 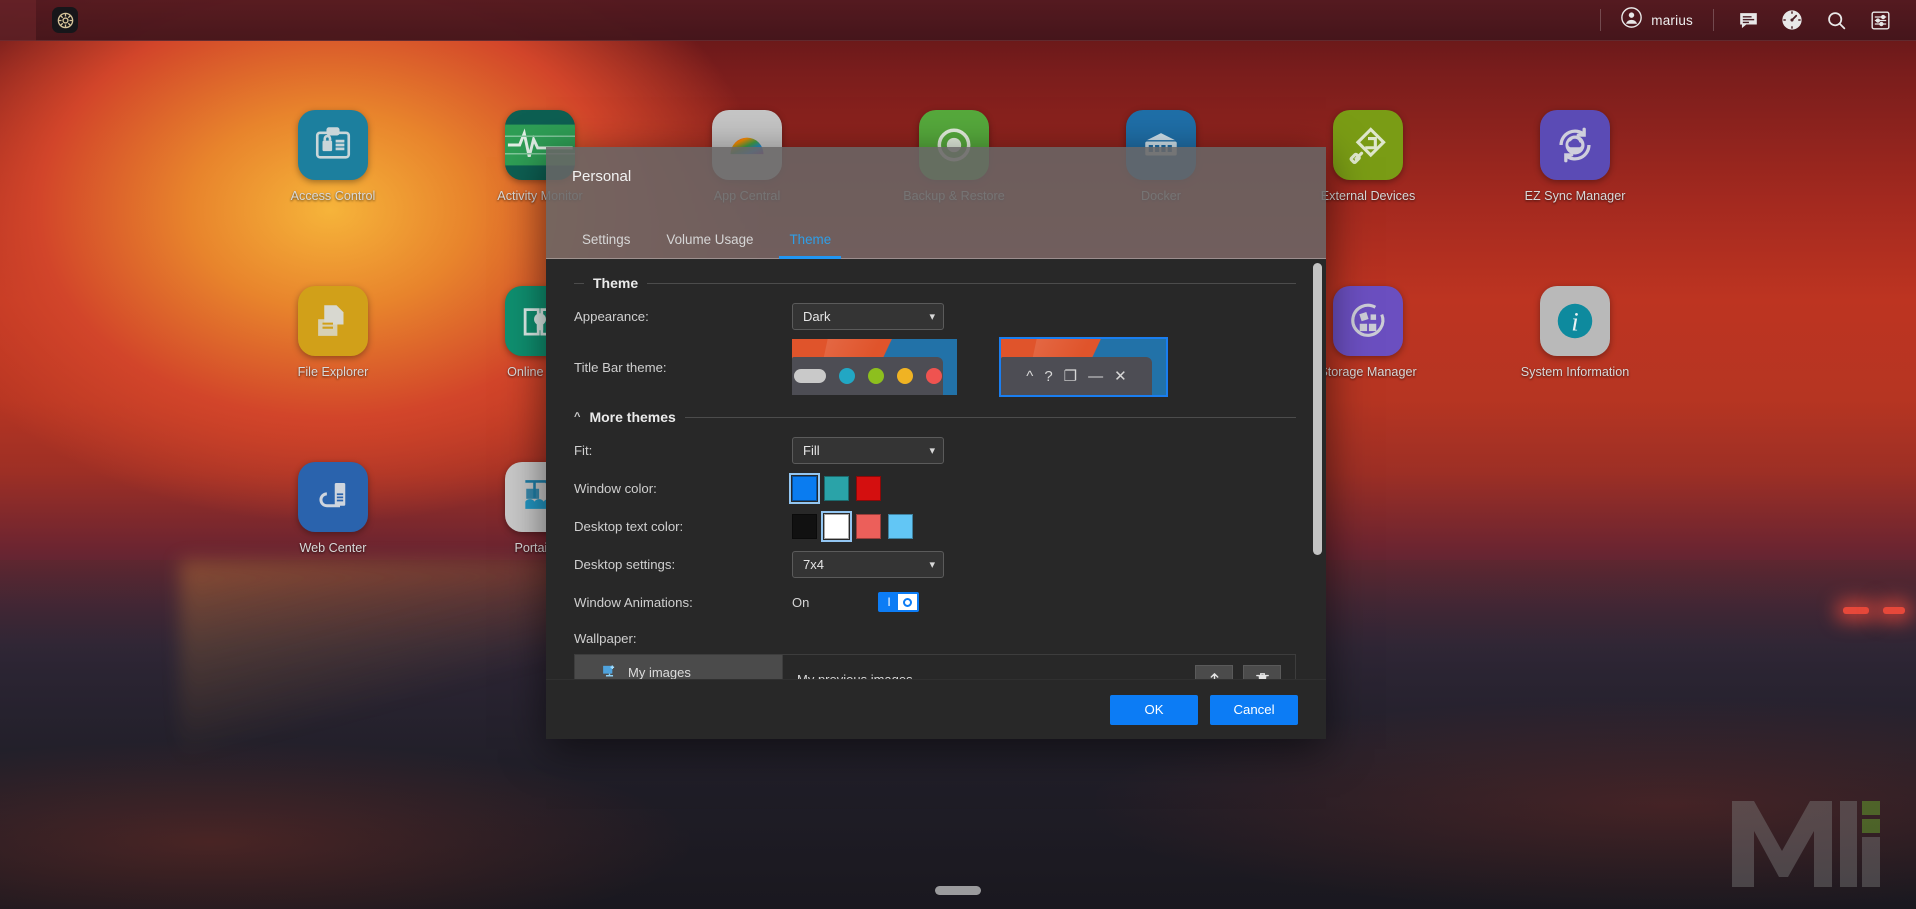 What do you see at coordinates (868, 450) in the screenshot?
I see `fit-select: Fill ▾` at bounding box center [868, 450].